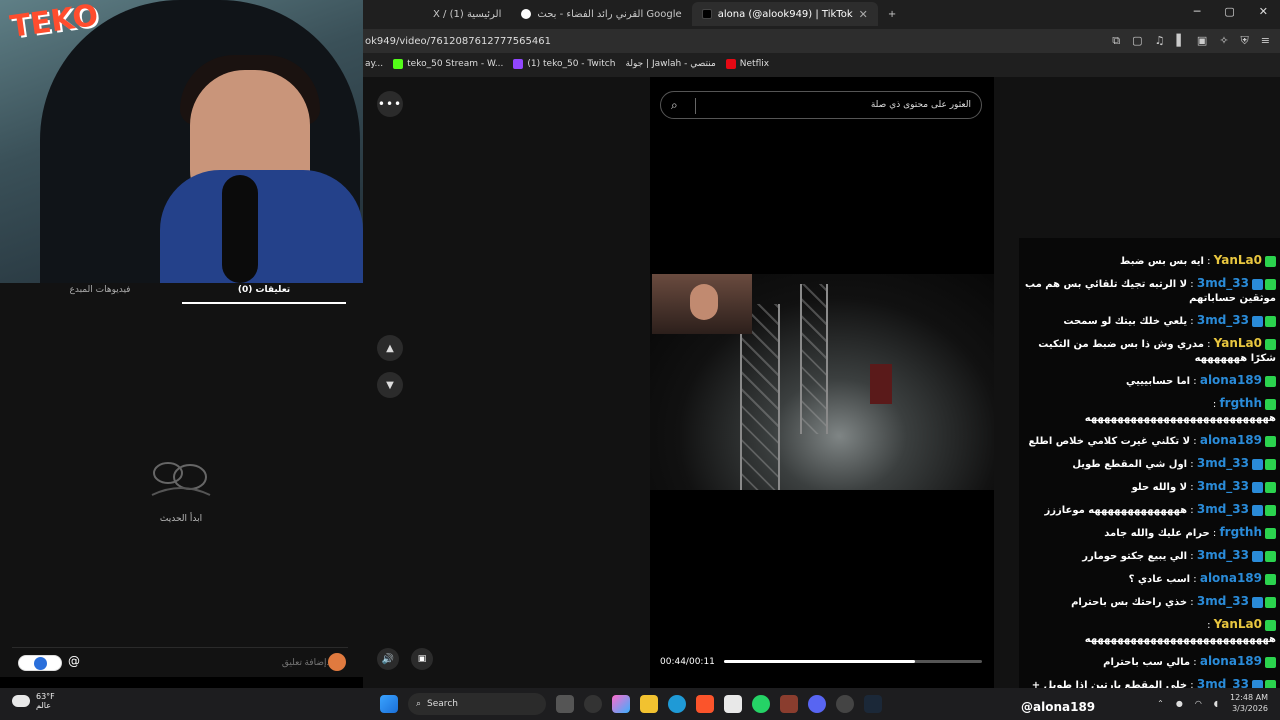  What do you see at coordinates (649, 704) in the screenshot?
I see `file-explorer-icon` at bounding box center [649, 704].